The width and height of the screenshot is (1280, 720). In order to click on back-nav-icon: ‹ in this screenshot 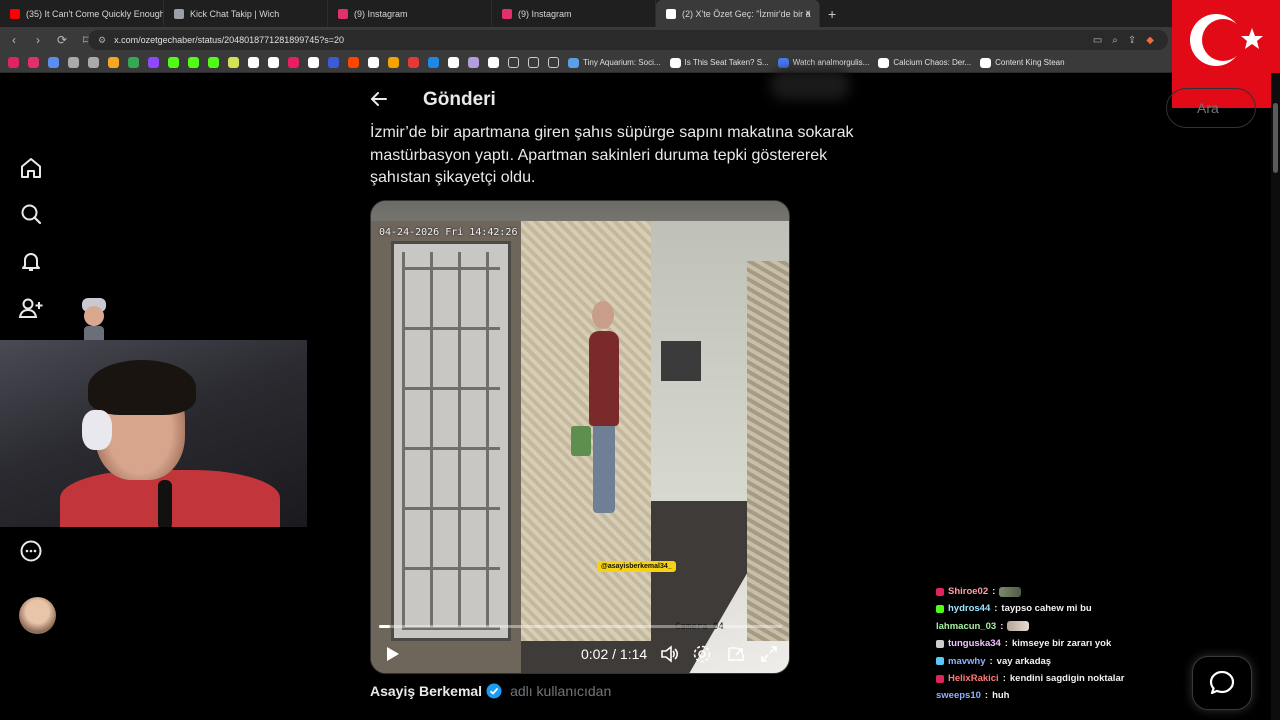, I will do `click(14, 40)`.